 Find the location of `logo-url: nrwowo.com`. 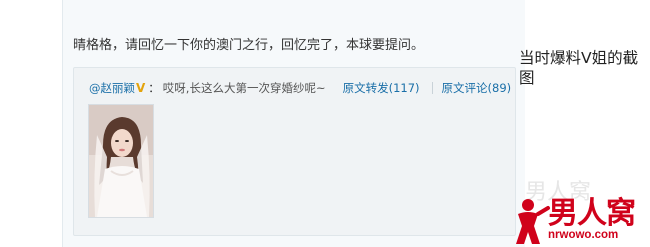

logo-url: nrwowo.com is located at coordinates (583, 235).